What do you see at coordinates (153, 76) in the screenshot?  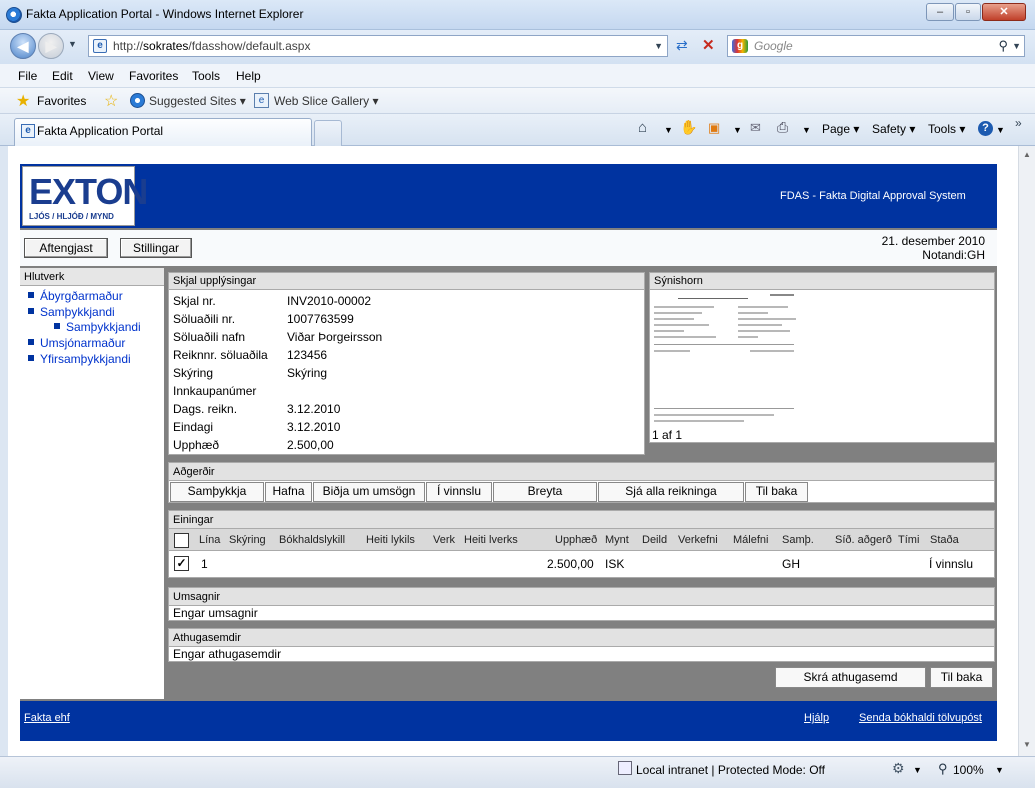 I see `menu-favorites: Favorites` at bounding box center [153, 76].